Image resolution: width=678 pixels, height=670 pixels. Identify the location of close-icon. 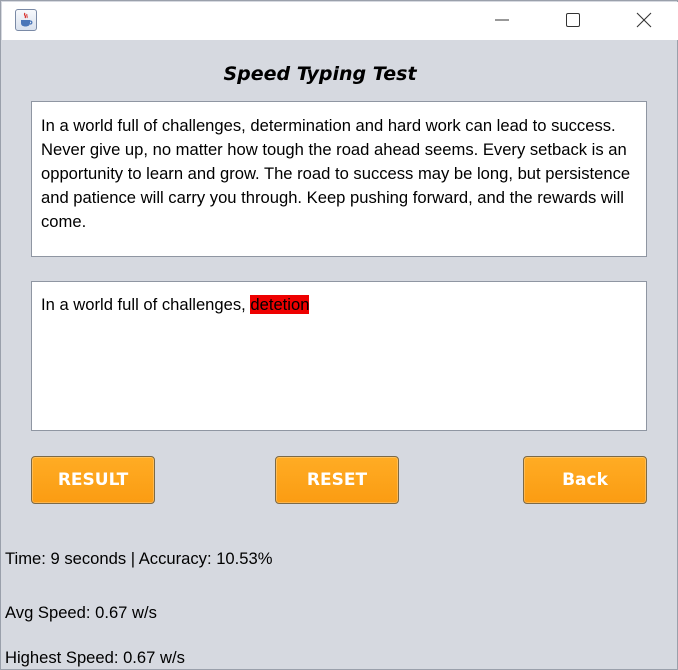
(644, 20).